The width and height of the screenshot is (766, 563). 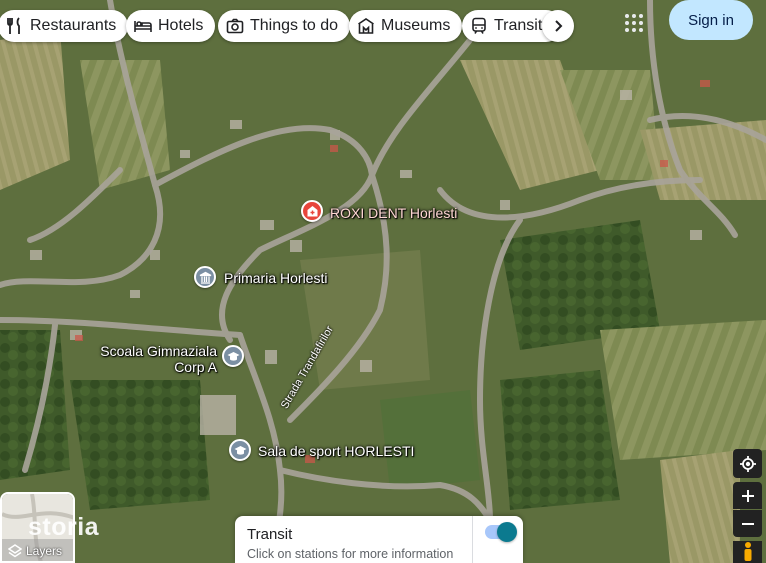 I want to click on street-view-pegman, so click(x=747, y=552).